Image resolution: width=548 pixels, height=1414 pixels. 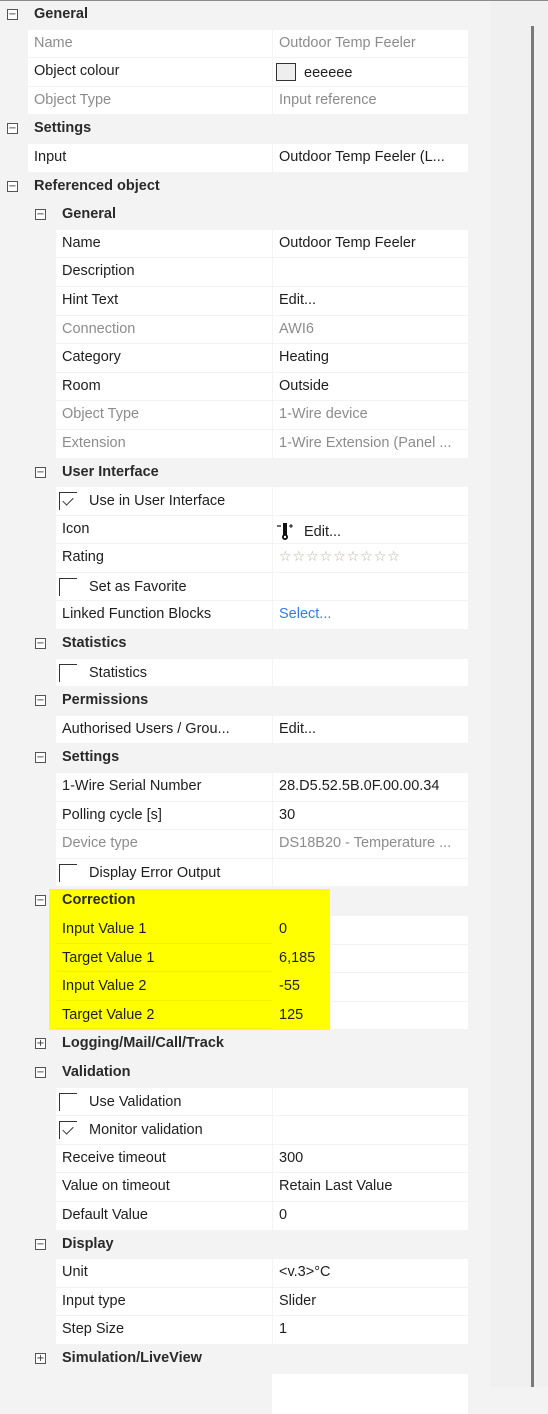 I want to click on property-value: 1, so click(x=370, y=1330).